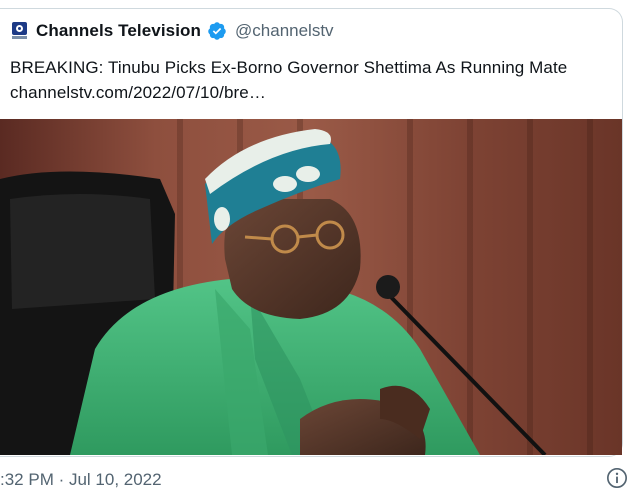  I want to click on author-handle: @channelstv, so click(284, 31).